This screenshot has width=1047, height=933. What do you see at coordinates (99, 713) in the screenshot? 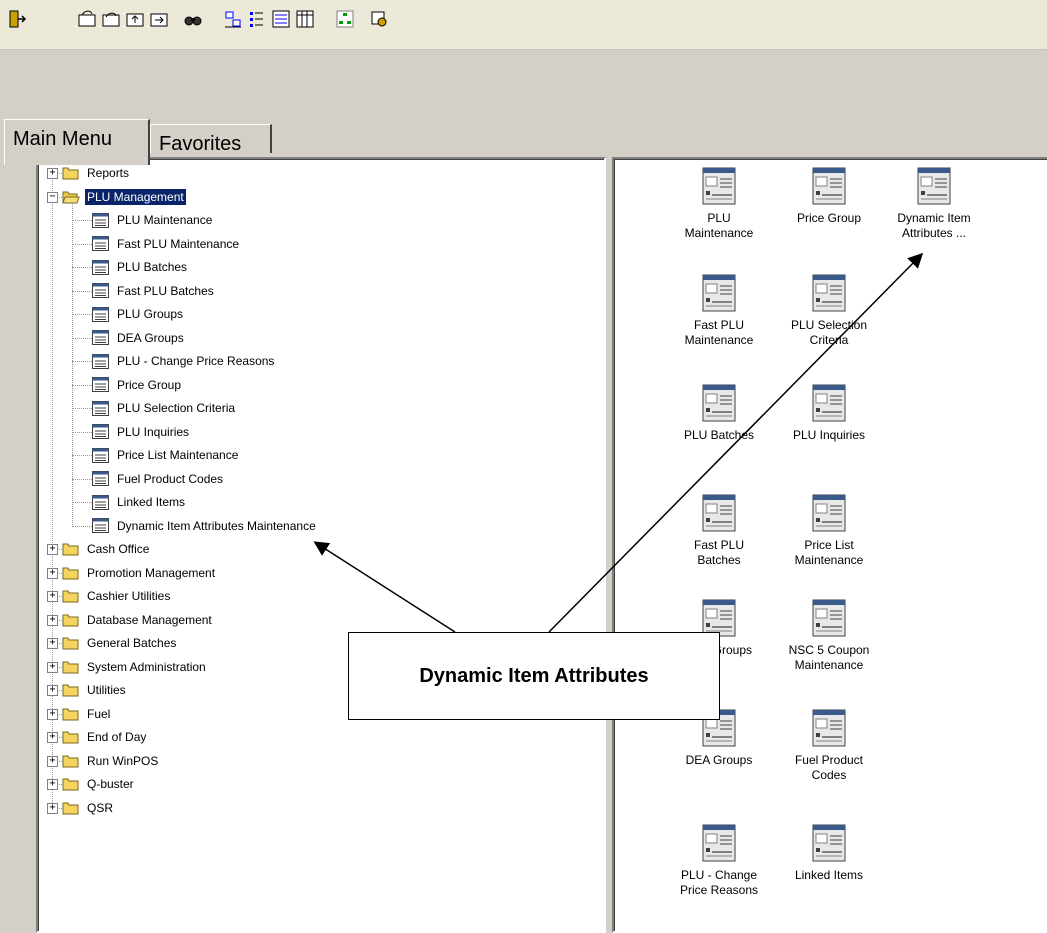
I see `tree-item-label: Fuel` at bounding box center [99, 713].